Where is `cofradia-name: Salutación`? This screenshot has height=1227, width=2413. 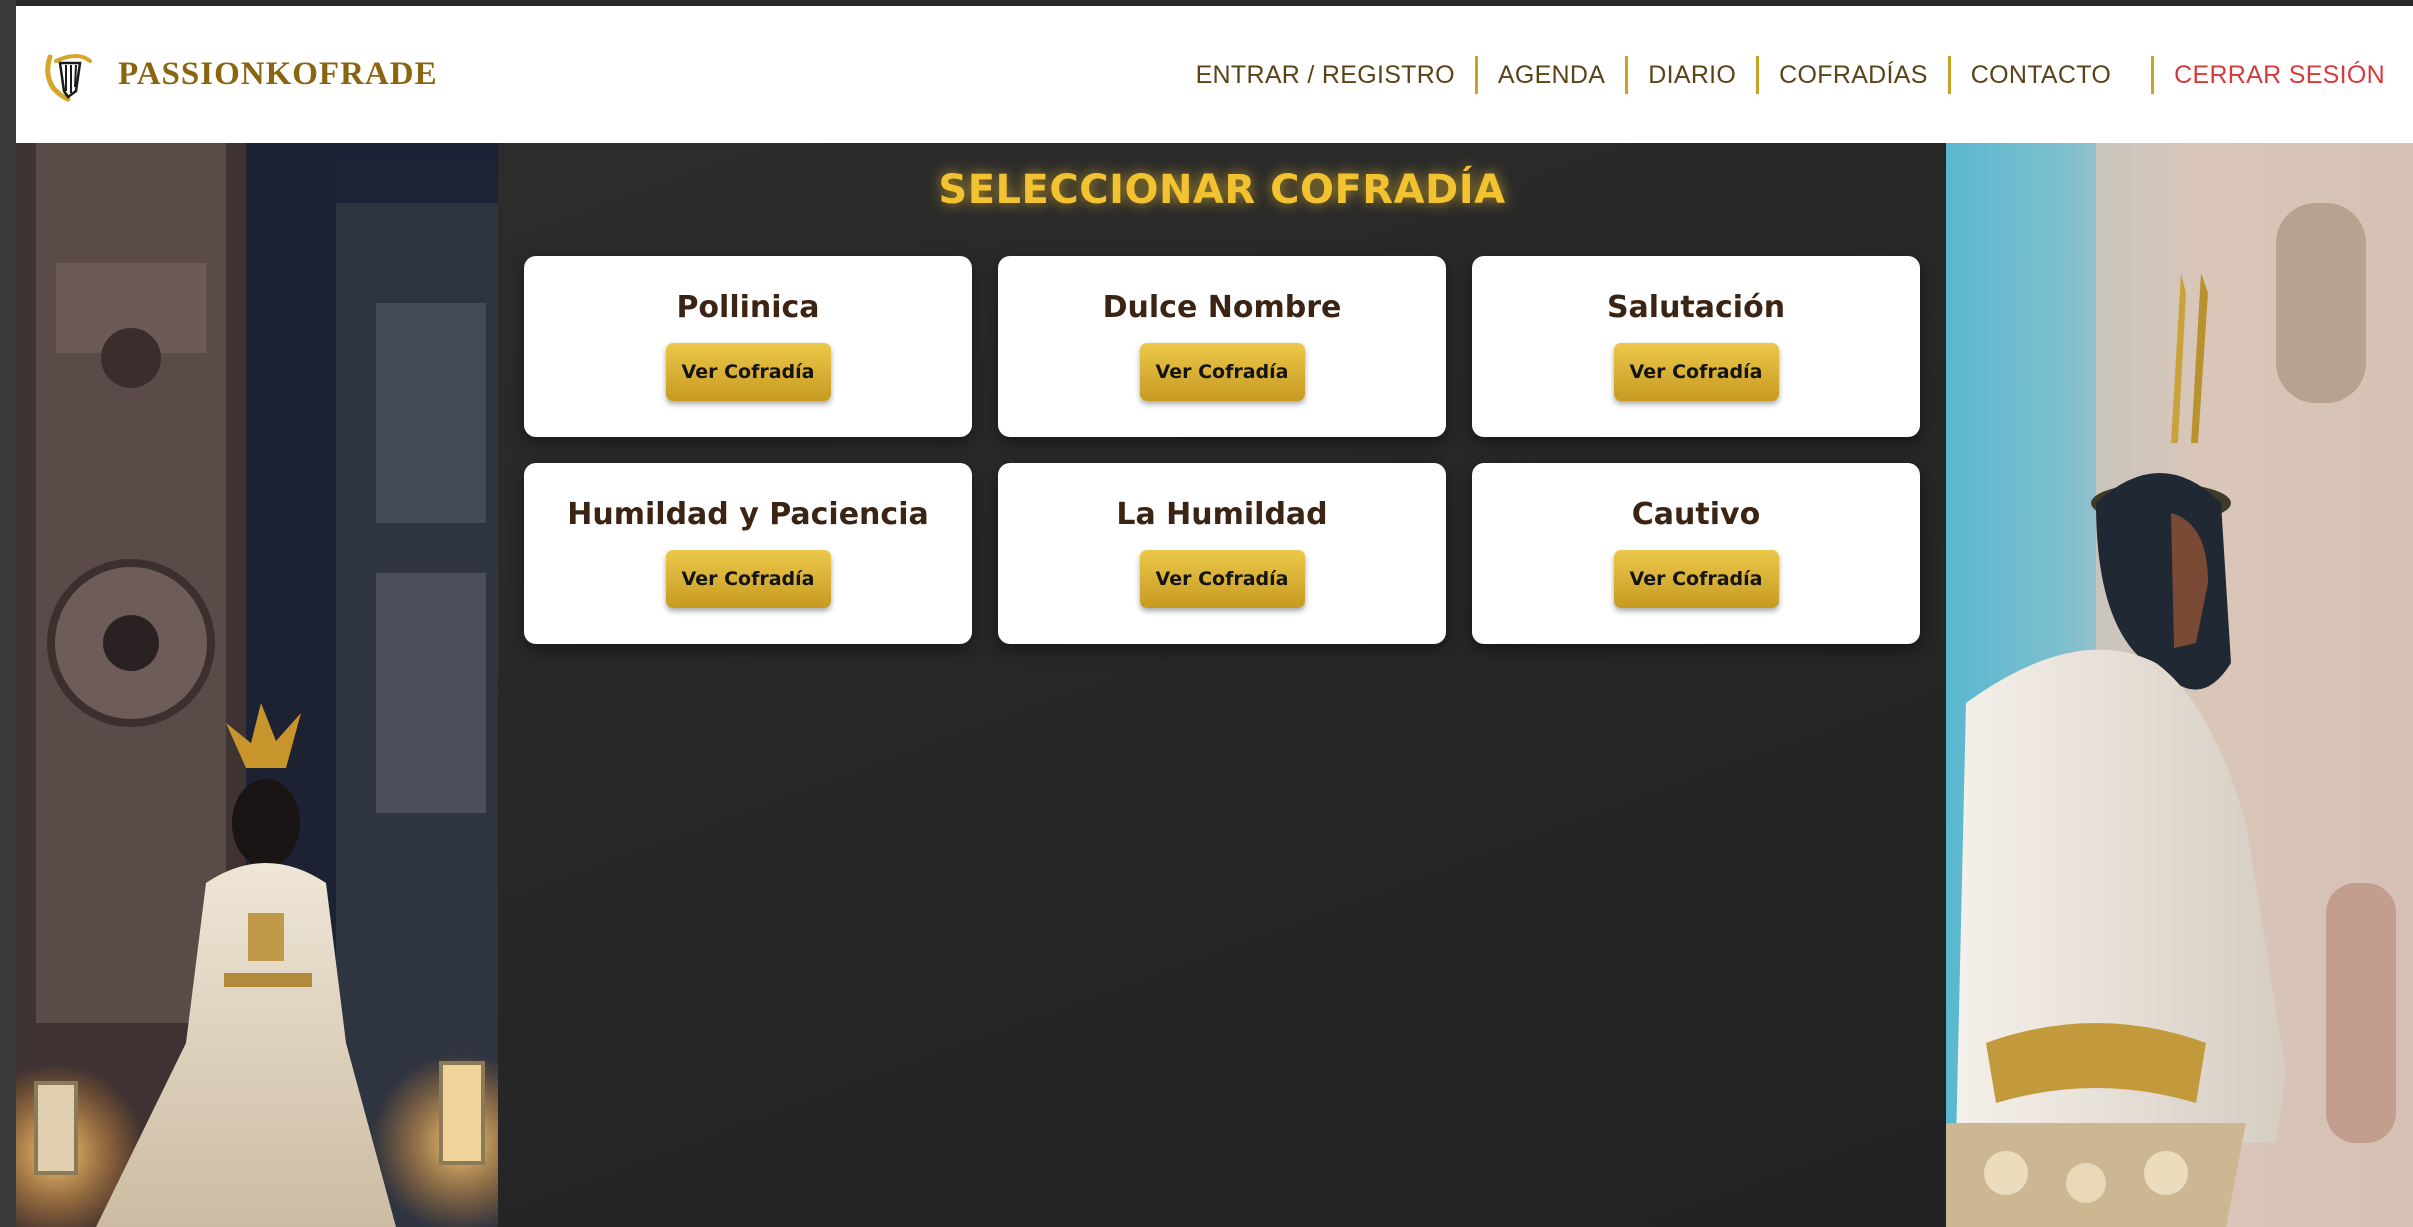 cofradia-name: Salutación is located at coordinates (1696, 307).